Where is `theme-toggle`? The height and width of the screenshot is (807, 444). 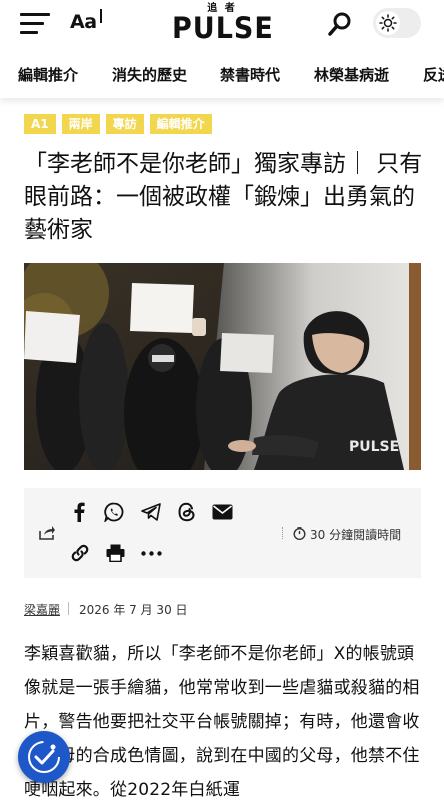 theme-toggle is located at coordinates (397, 23).